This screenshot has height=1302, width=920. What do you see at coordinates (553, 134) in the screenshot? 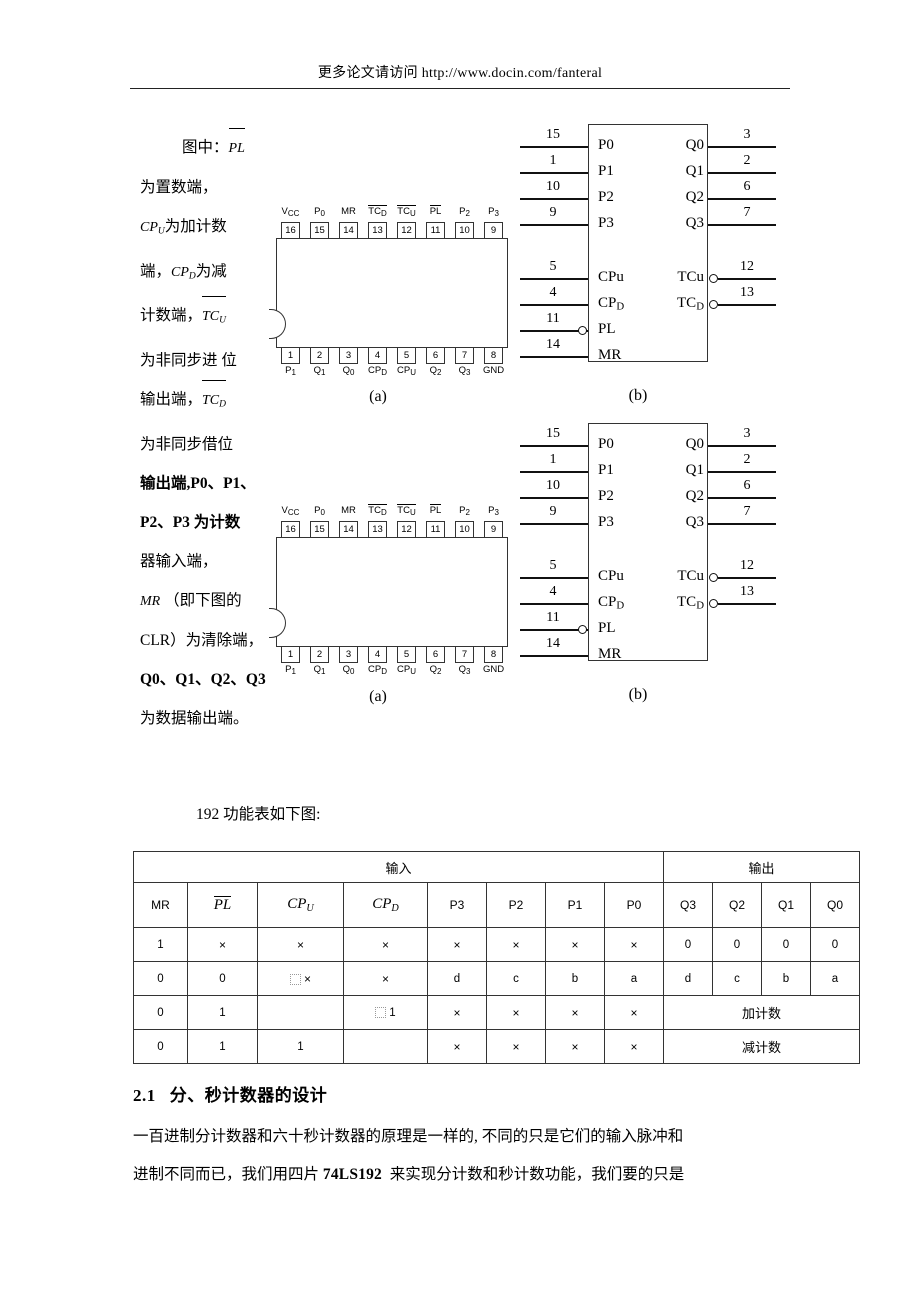
I see `symbol-pin-number: 15` at bounding box center [553, 134].